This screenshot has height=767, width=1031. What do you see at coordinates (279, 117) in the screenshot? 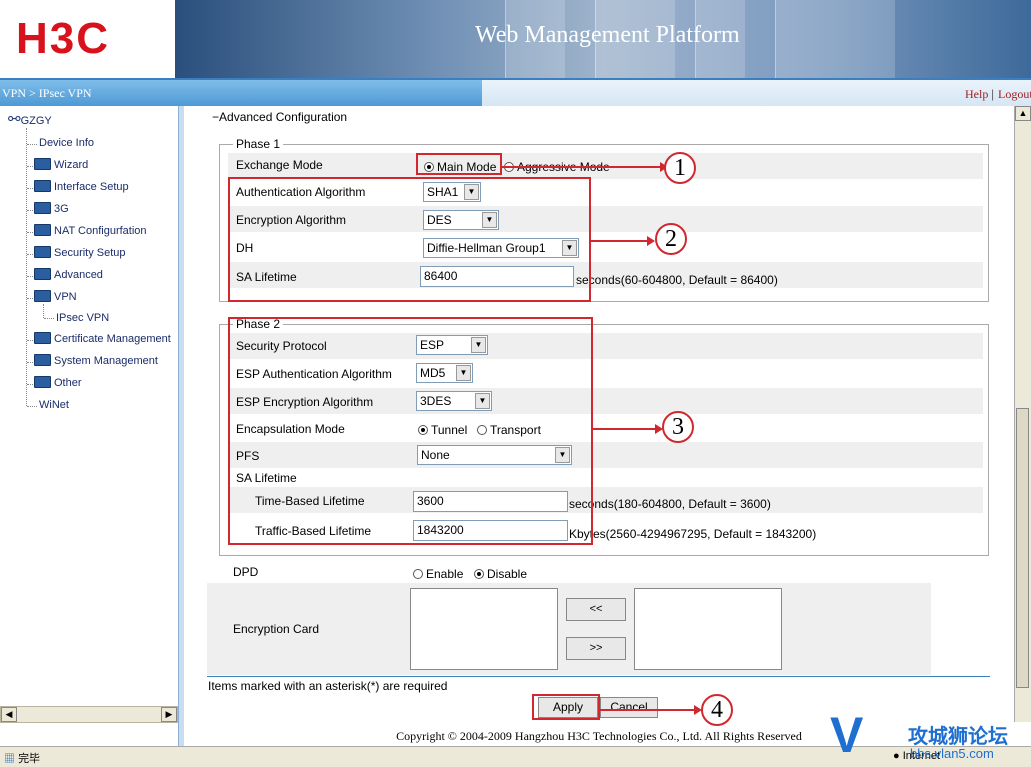
I see `advanced-config-heading: −Advanced Configuration` at bounding box center [279, 117].